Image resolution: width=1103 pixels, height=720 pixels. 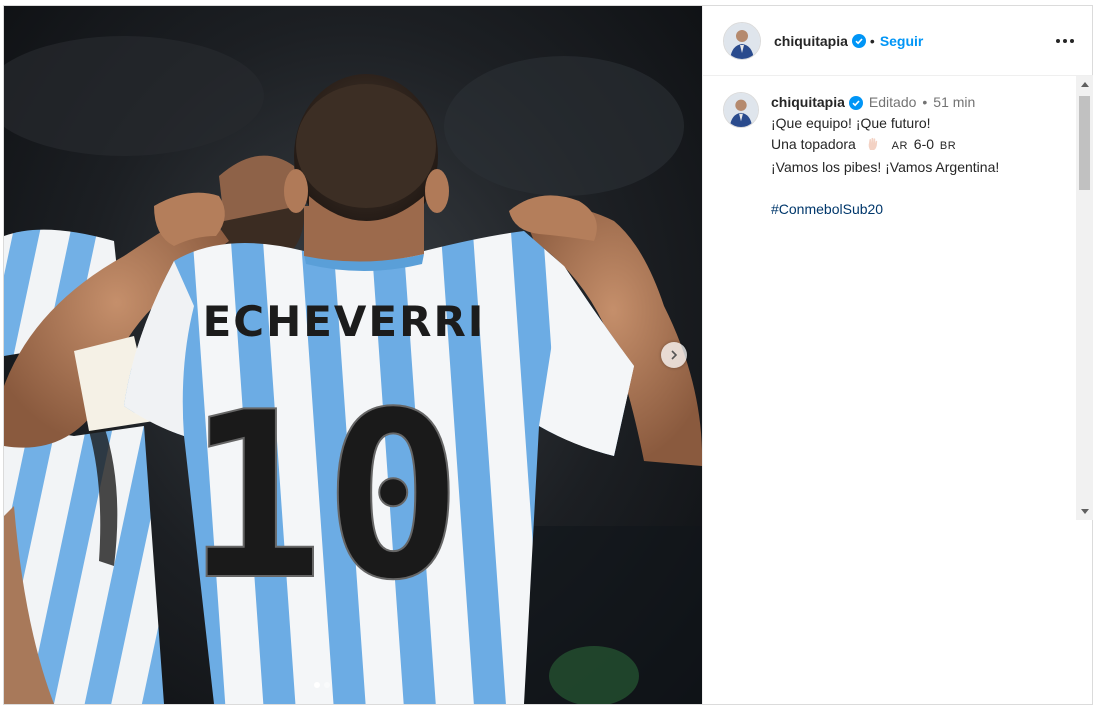 What do you see at coordinates (899, 146) in the screenshot?
I see `home-team-code: AR` at bounding box center [899, 146].